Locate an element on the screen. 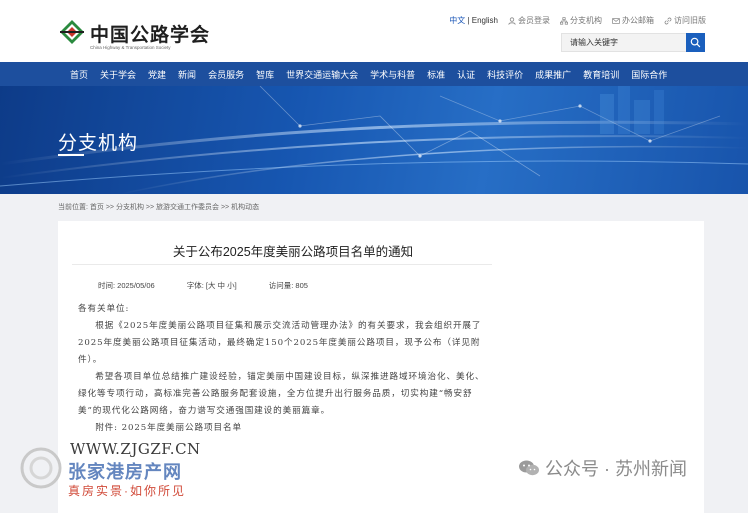 This screenshot has height=513, width=748. nav-item-tech-evaluation: 科技评价 is located at coordinates (505, 74).